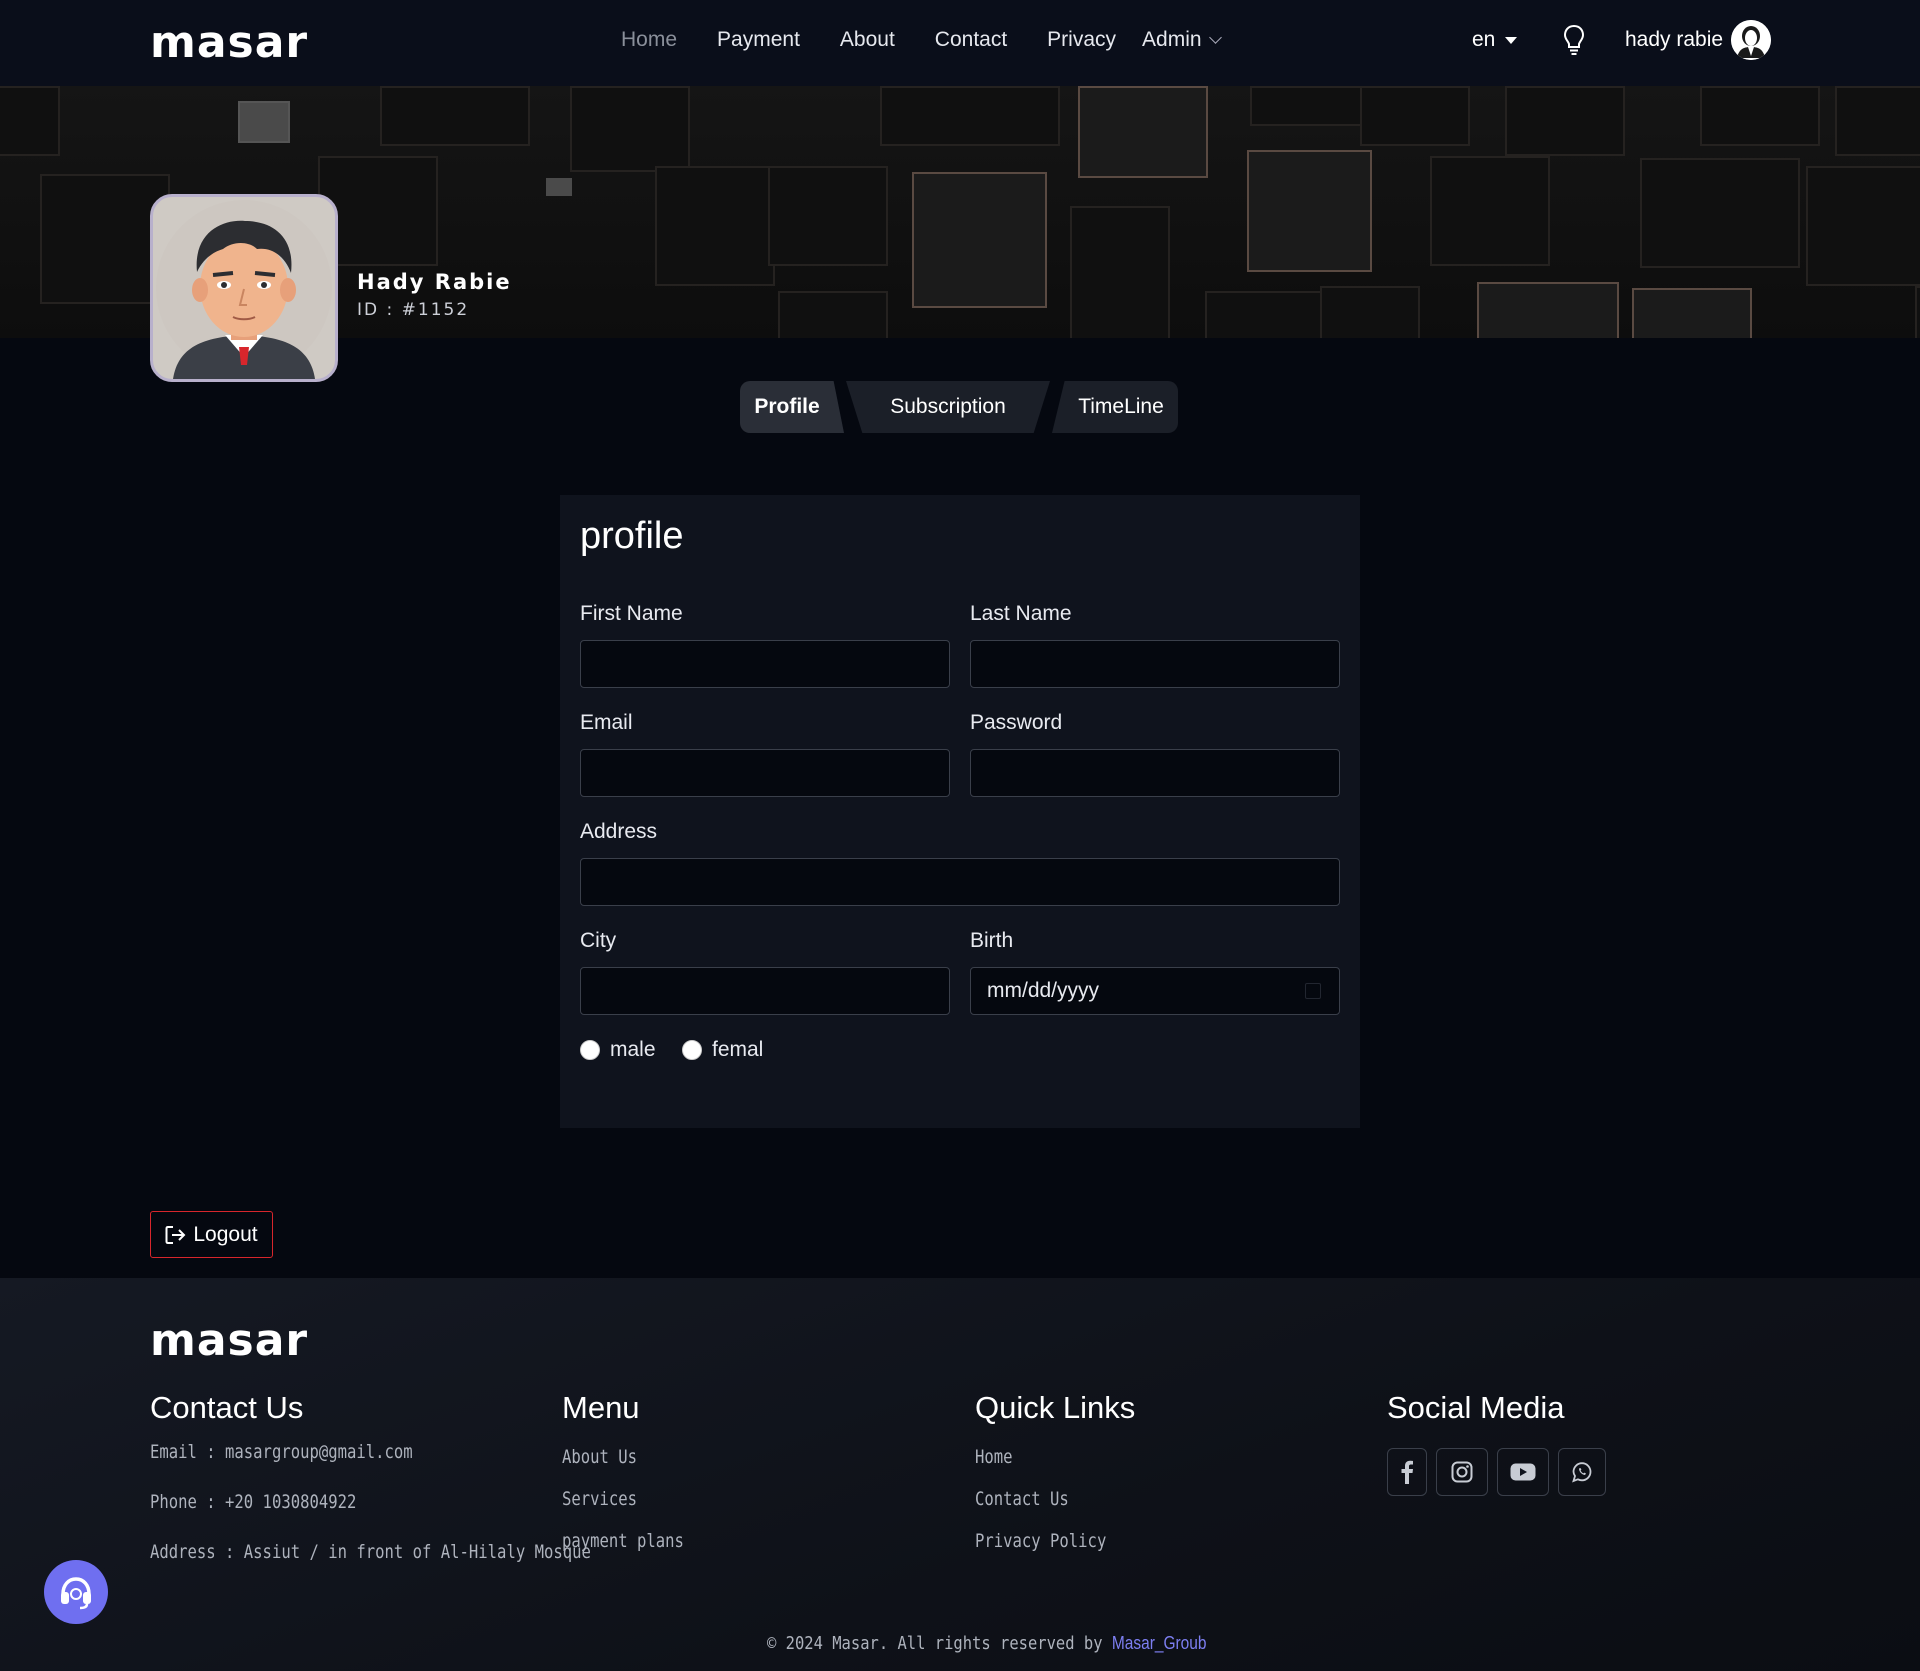 The width and height of the screenshot is (1920, 1671). What do you see at coordinates (765, 991) in the screenshot?
I see `city-input` at bounding box center [765, 991].